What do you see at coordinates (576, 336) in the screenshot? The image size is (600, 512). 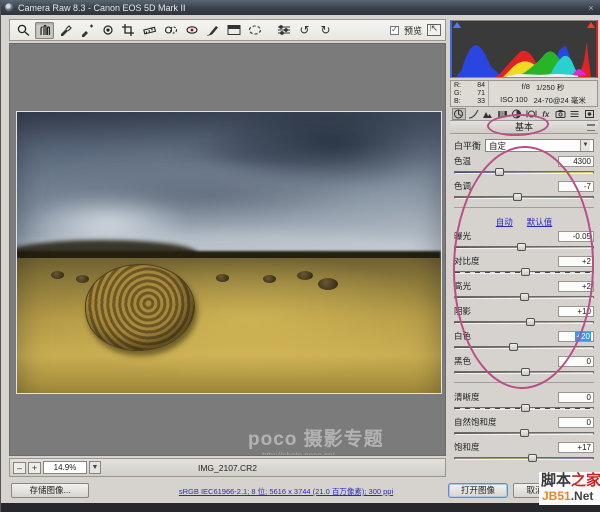 I see `slider-value-input: +20` at bounding box center [576, 336].